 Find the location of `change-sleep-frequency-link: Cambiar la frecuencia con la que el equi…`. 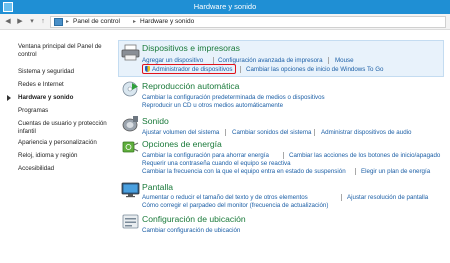

change-sleep-frequency-link: Cambiar la frecuencia con la que el equi… is located at coordinates (244, 171).